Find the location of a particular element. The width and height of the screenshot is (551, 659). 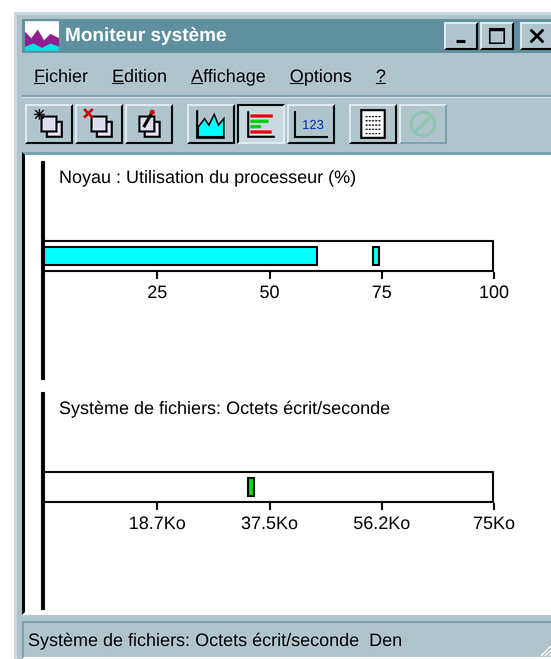

meter-title: Système de fichiers: Octets écrit/seconde is located at coordinates (225, 407).